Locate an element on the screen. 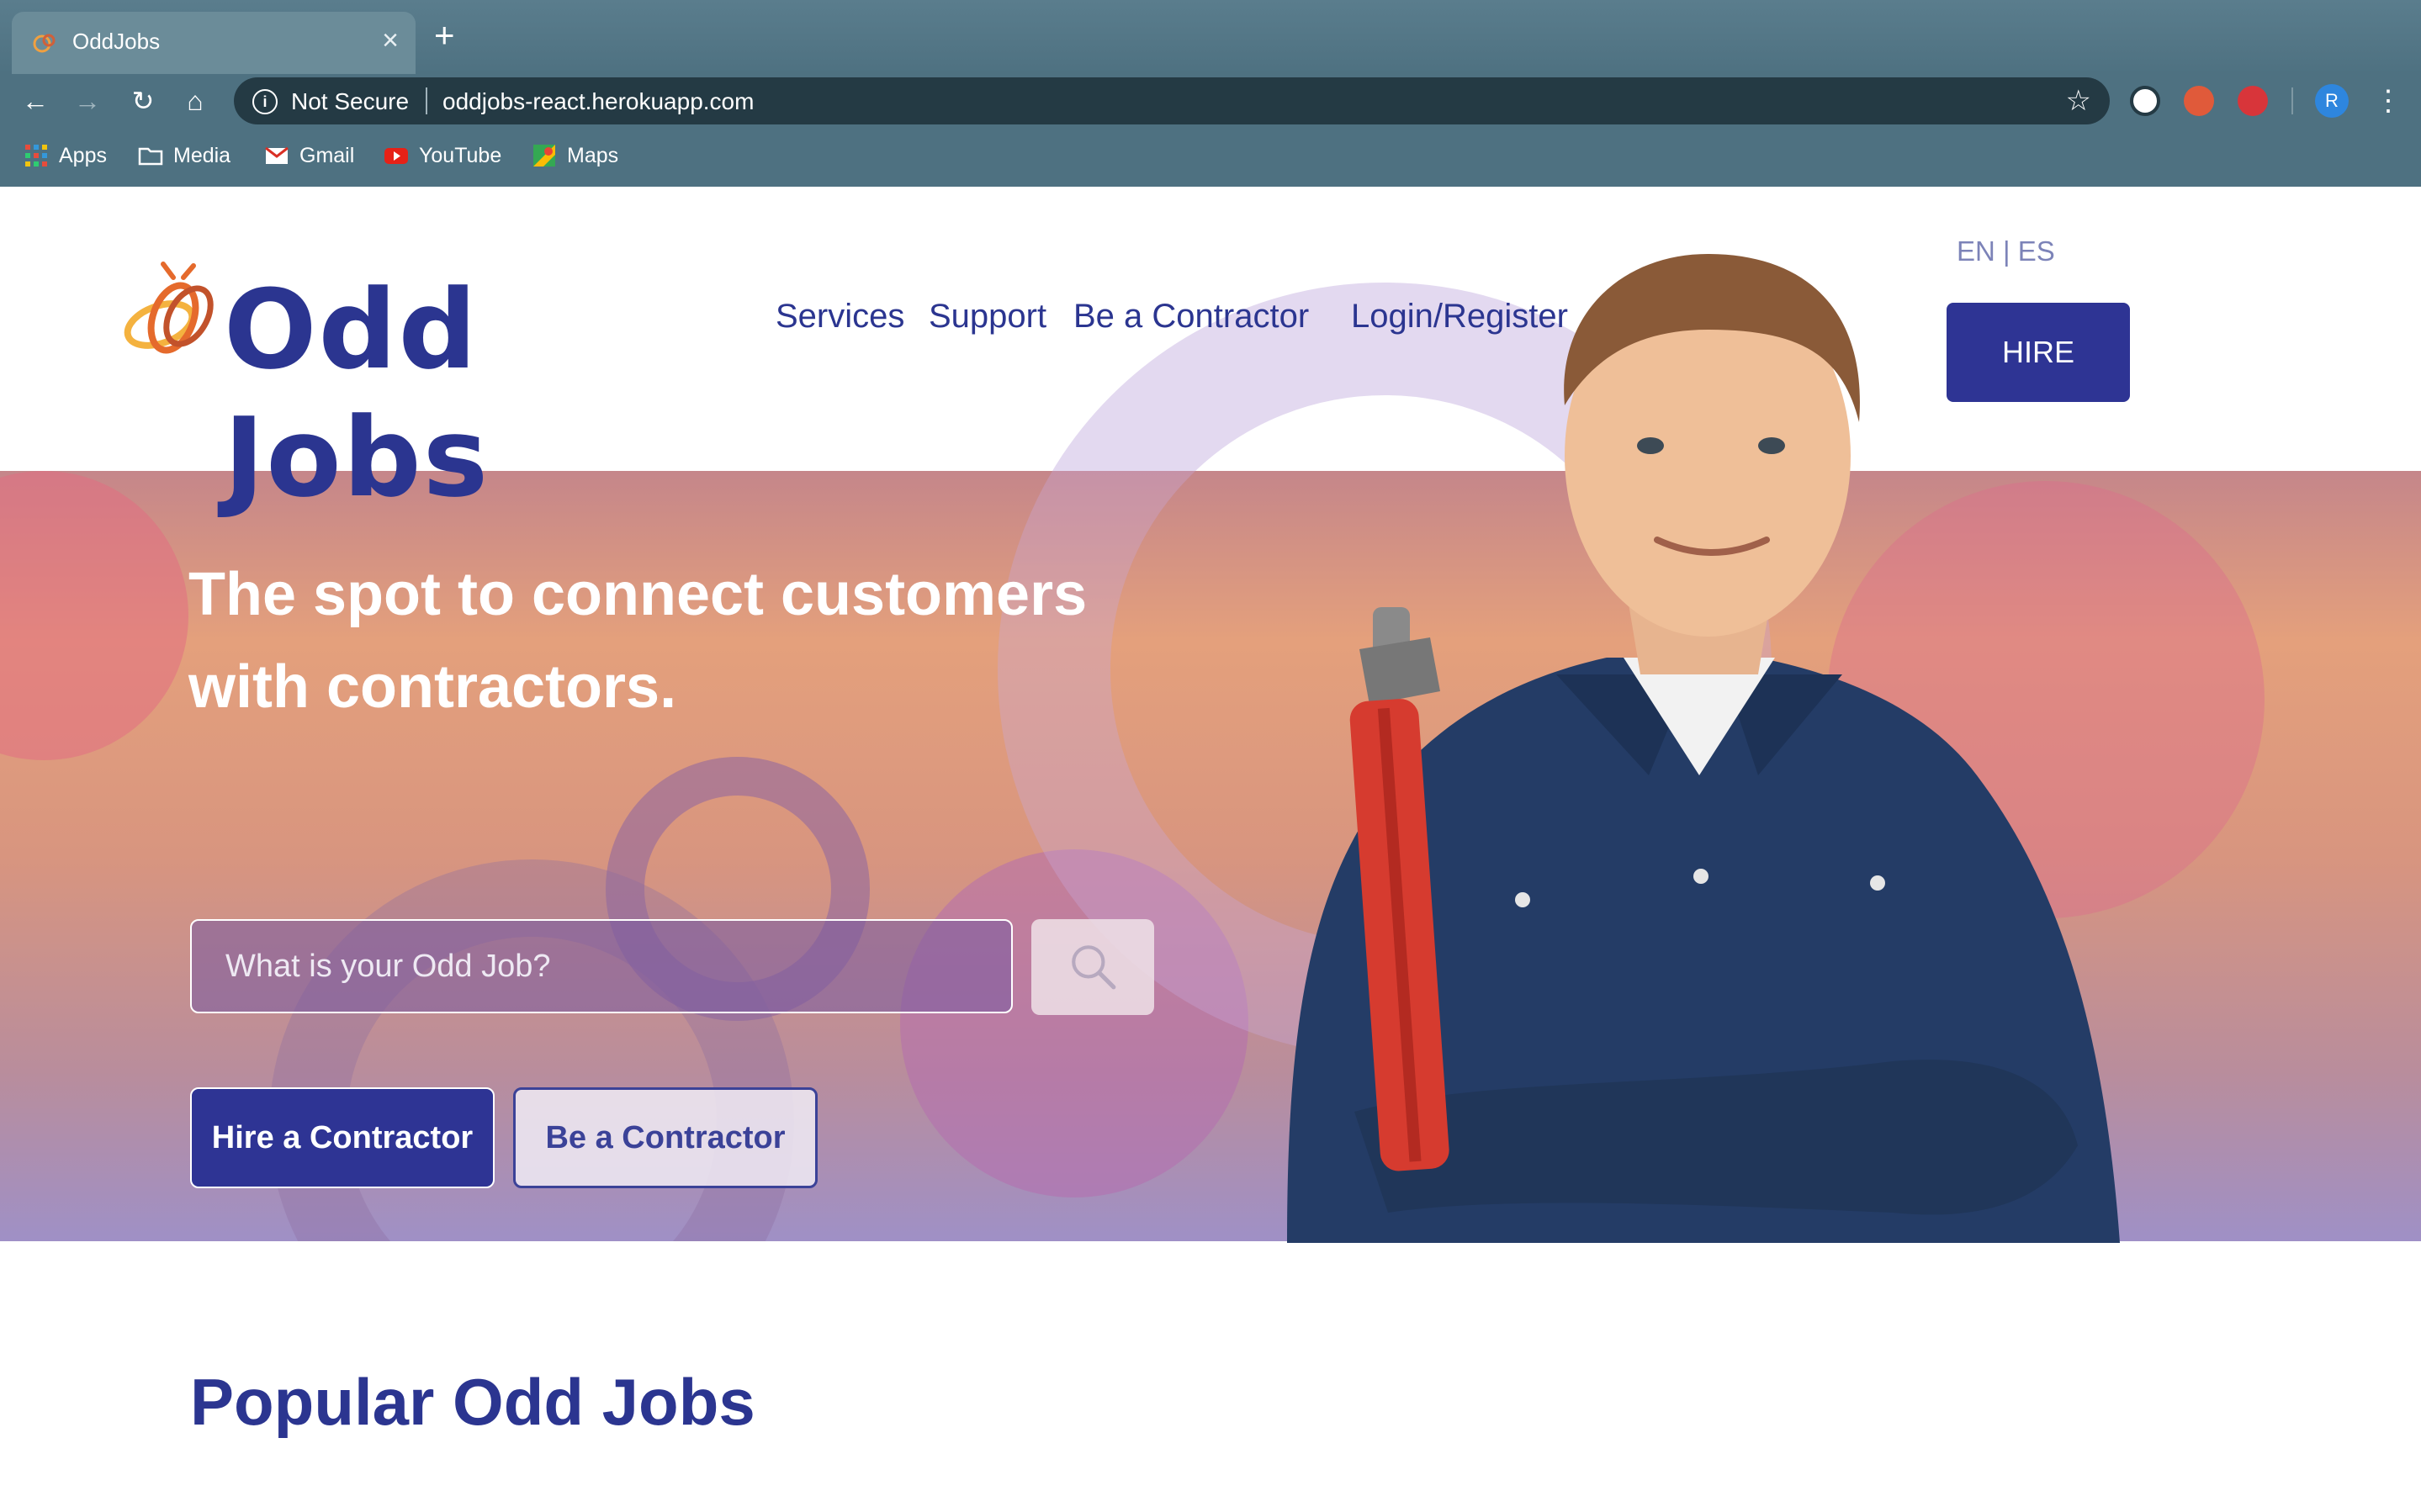 This screenshot has height=1512, width=2421. gmail-icon is located at coordinates (277, 155).